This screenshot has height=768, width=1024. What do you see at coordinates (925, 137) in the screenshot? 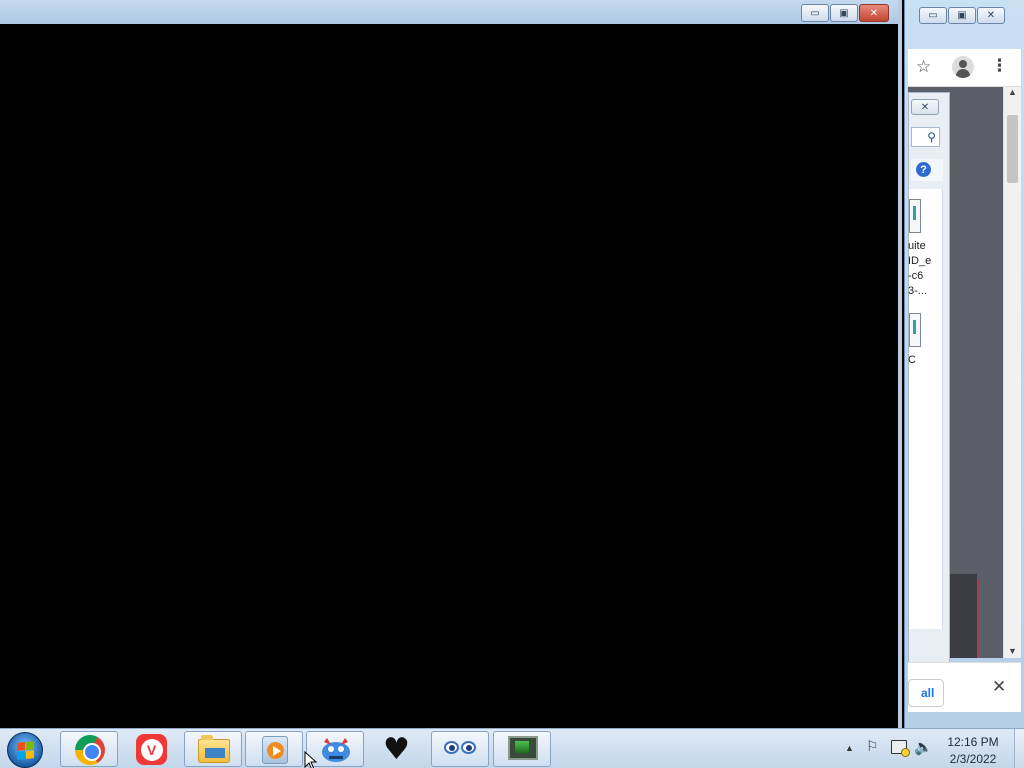
I see `panel-search-box: ⚲` at bounding box center [925, 137].